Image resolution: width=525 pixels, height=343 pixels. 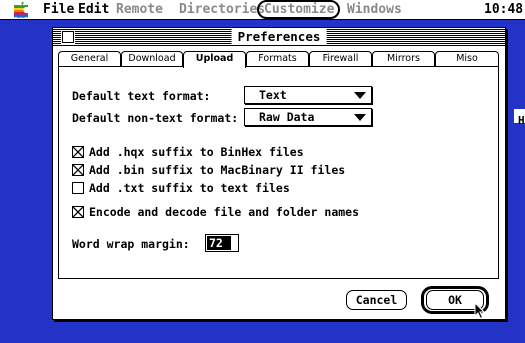 I want to click on word-wrap-input: 72, so click(x=222, y=243).